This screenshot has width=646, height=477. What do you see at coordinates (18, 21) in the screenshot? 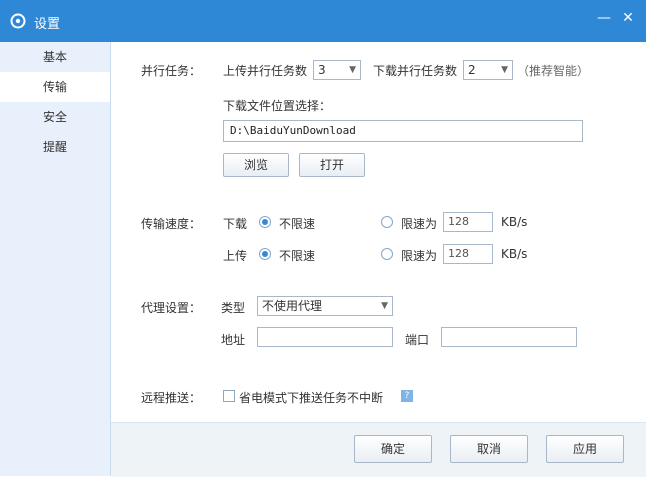
I see `settings-gear-icon` at bounding box center [18, 21].